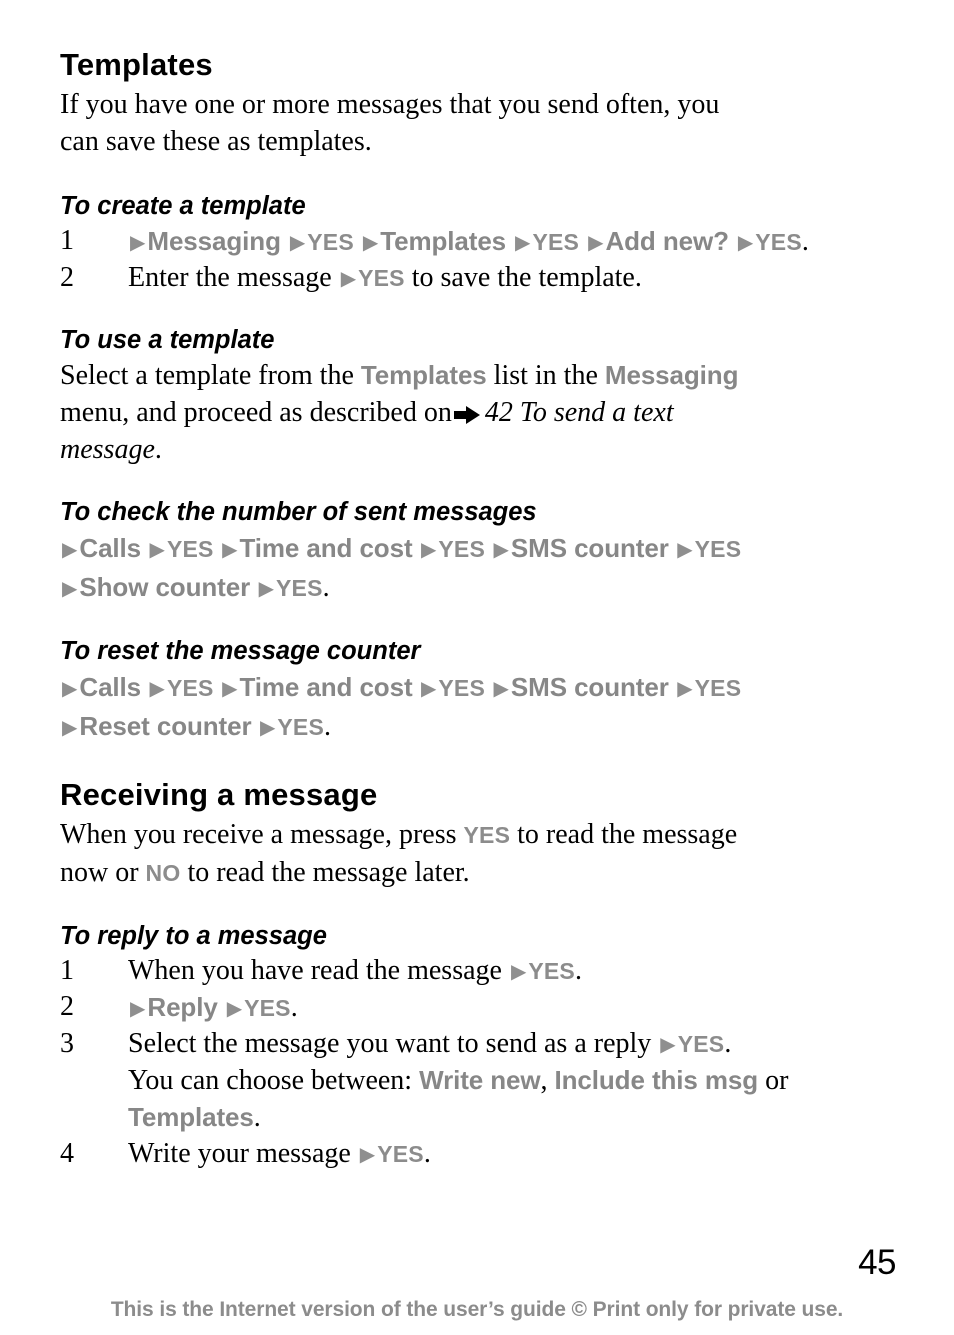 This screenshot has height=1335, width=954. Describe the element at coordinates (67, 1043) in the screenshot. I see `list-number: 3` at that location.